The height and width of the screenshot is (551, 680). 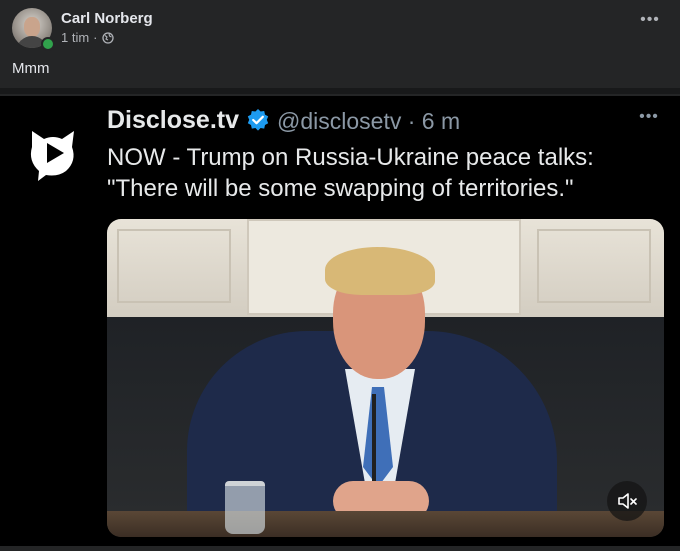 I want to click on online-status-dot, so click(x=48, y=44).